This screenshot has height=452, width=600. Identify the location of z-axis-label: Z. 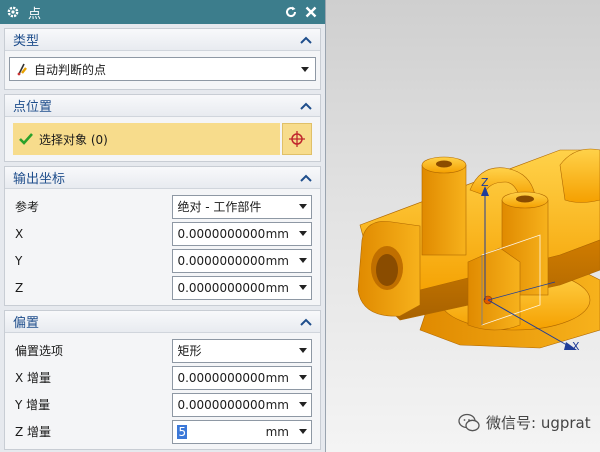
(485, 182).